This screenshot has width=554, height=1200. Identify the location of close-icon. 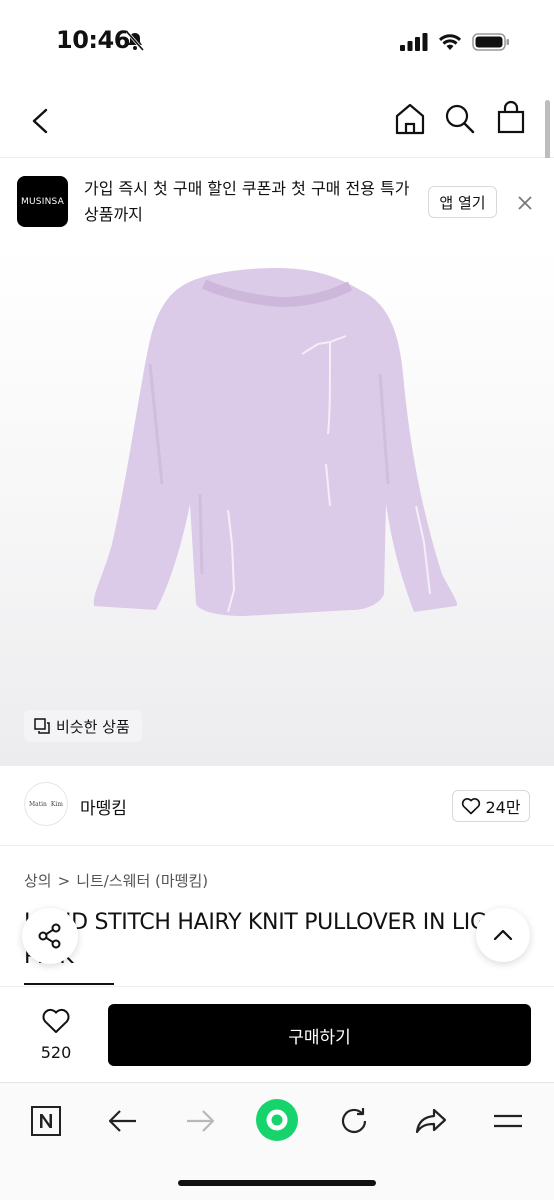
(525, 203).